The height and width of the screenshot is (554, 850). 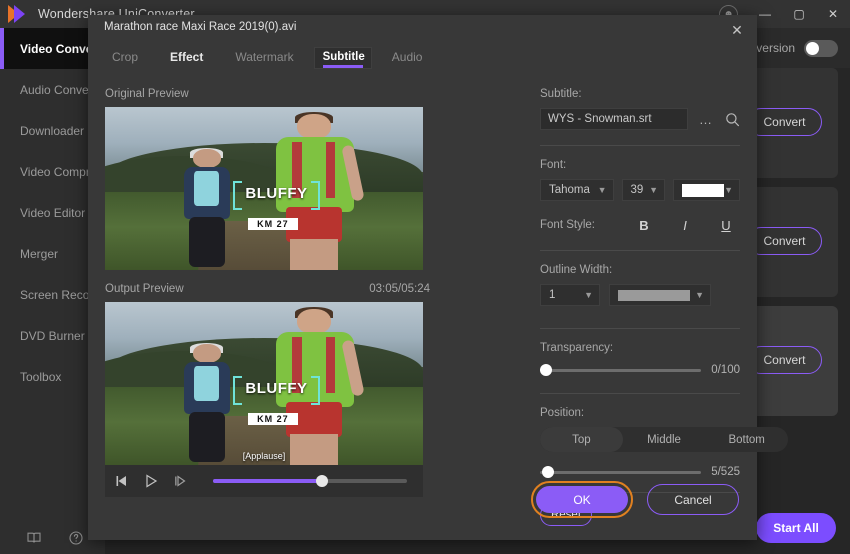 I want to click on dialog-tabs: Crop Effect Watermark Subtitle Audio, so click(x=422, y=57).